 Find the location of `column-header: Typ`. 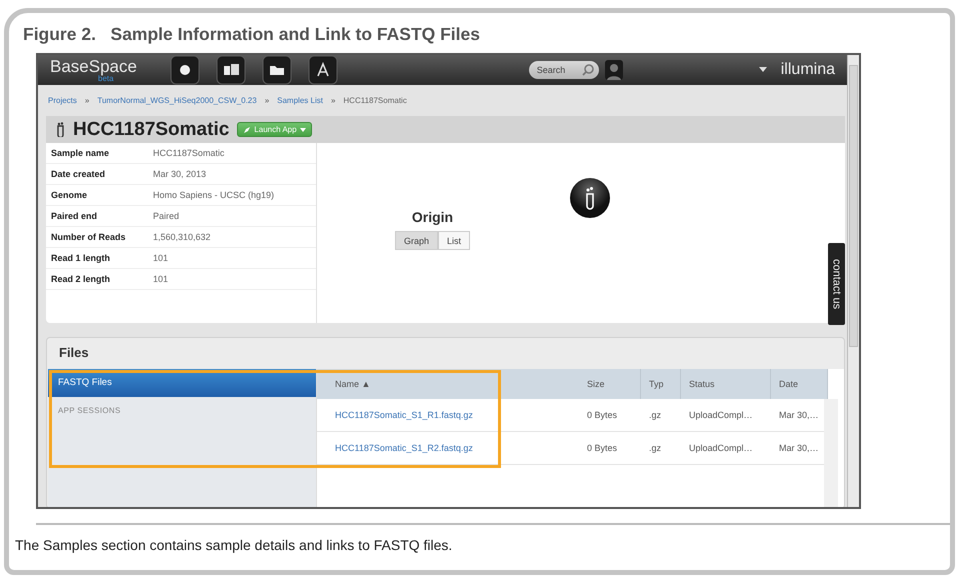

column-header: Typ is located at coordinates (661, 384).